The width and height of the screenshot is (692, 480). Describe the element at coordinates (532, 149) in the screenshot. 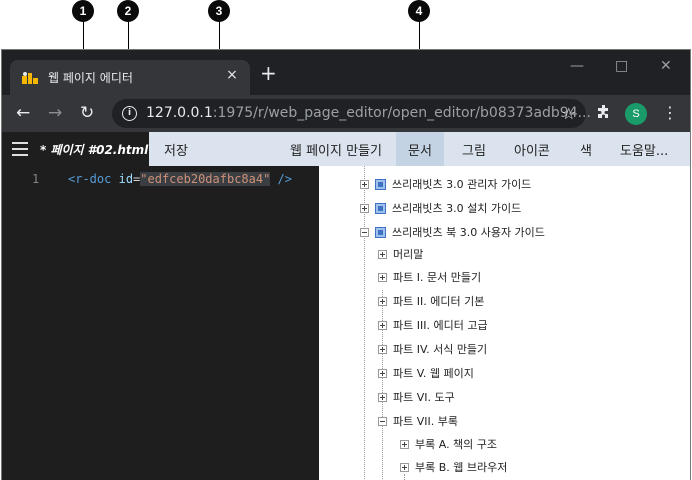

I see `menu-icon: 아이콘` at that location.